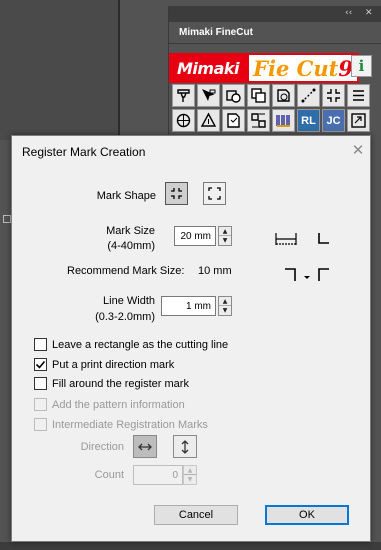 This screenshot has width=381, height=550. What do you see at coordinates (358, 120) in the screenshot?
I see `export-icon` at bounding box center [358, 120].